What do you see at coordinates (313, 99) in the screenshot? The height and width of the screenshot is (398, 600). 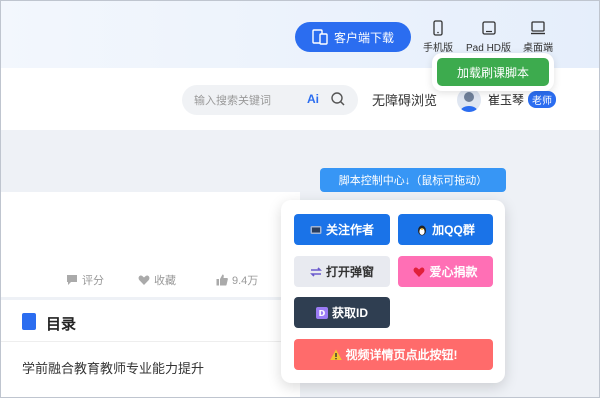 I see `ai-search-icon: Ai` at bounding box center [313, 99].